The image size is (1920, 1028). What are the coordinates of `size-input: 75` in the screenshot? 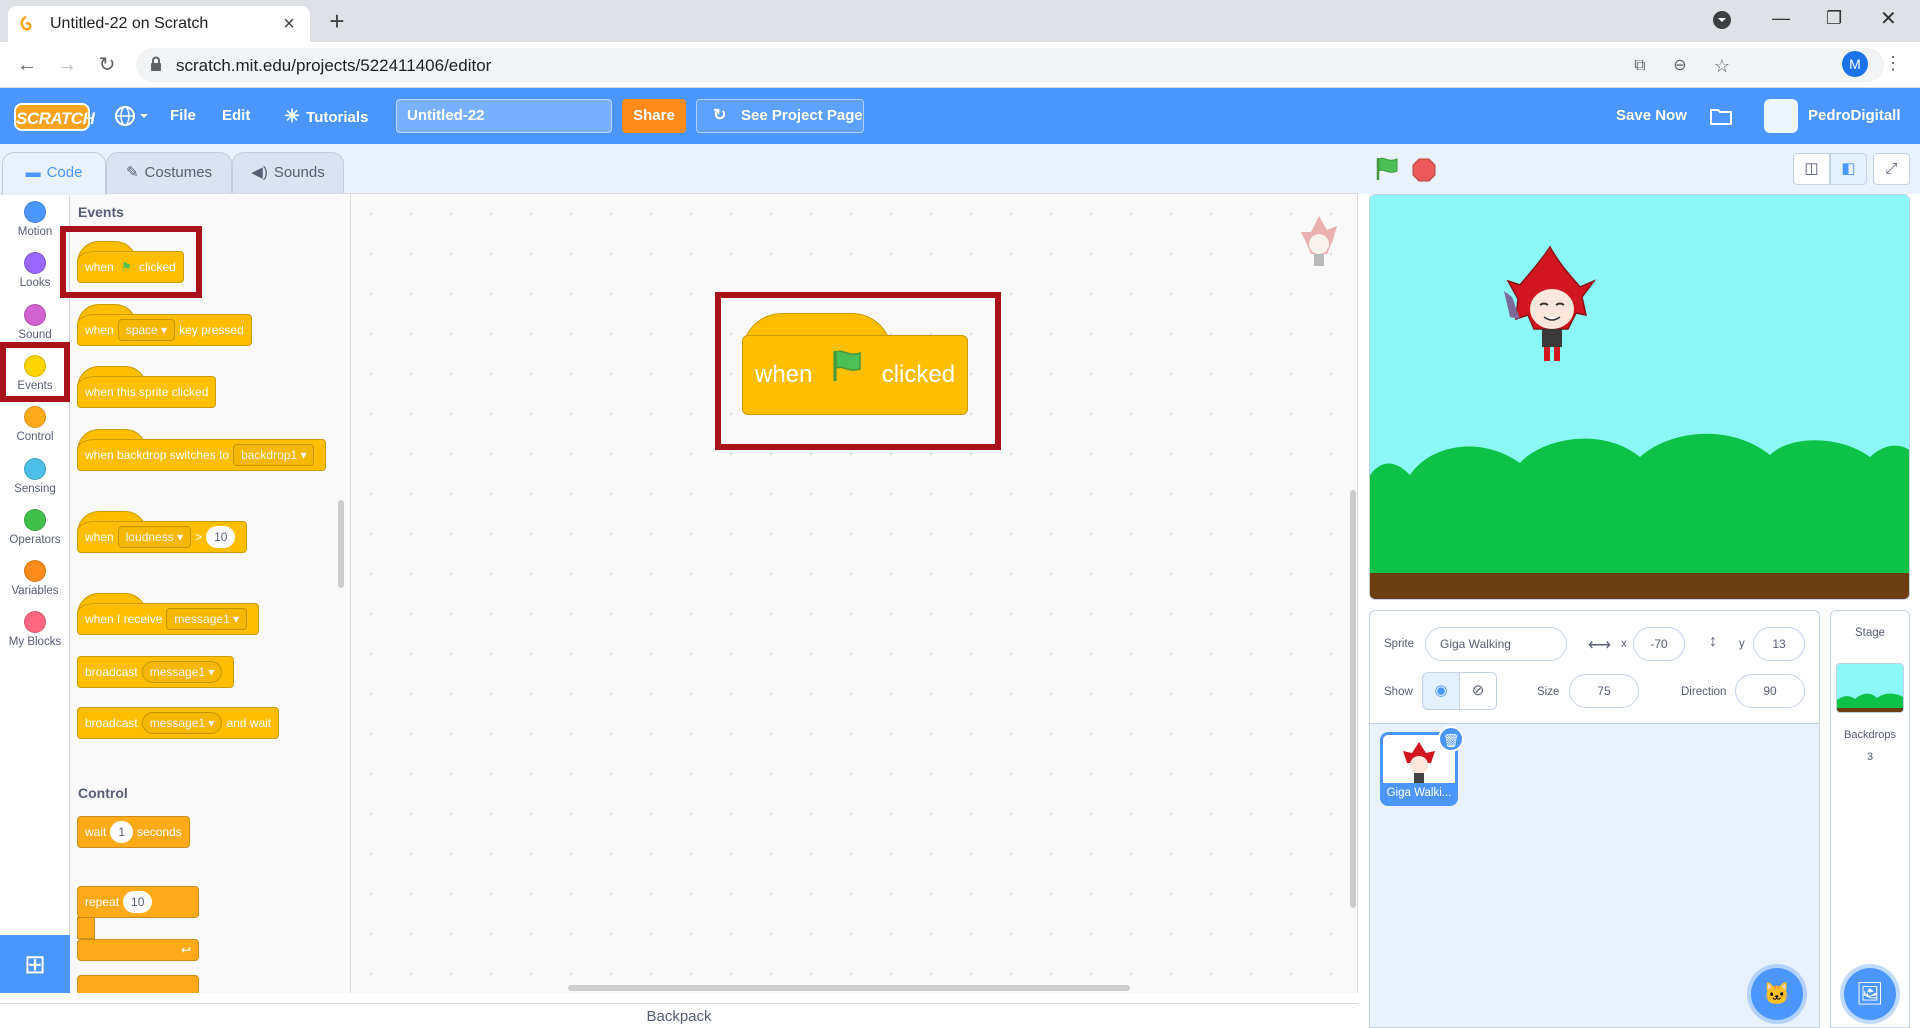 It's located at (1604, 691).